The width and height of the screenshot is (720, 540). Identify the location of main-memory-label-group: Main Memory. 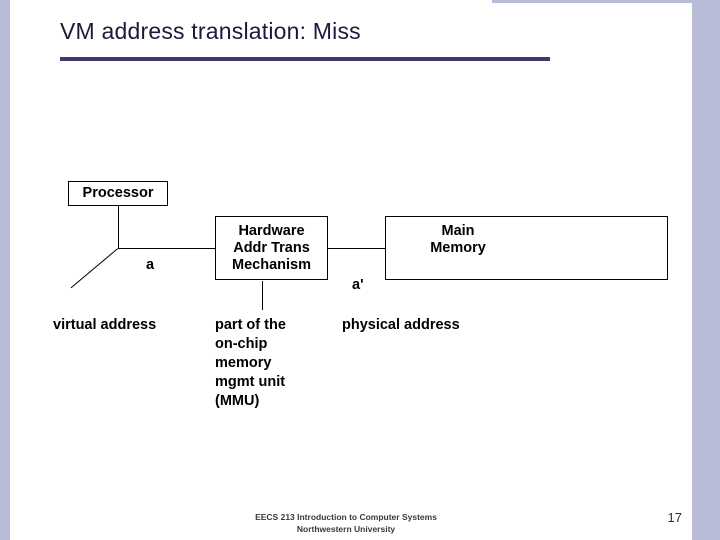
(458, 240).